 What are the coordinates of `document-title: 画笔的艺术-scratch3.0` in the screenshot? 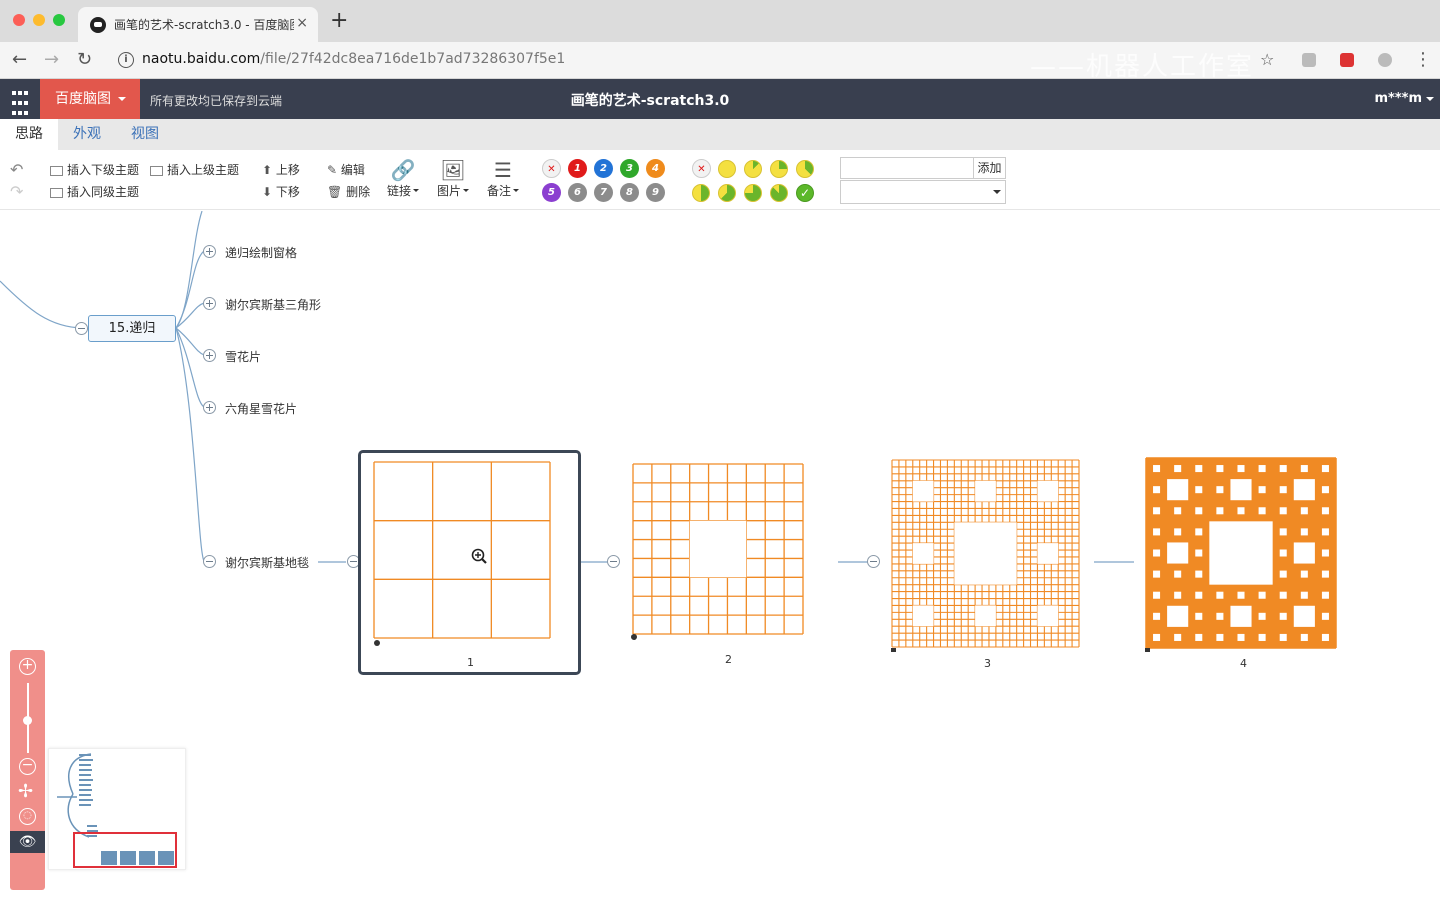 It's located at (650, 100).